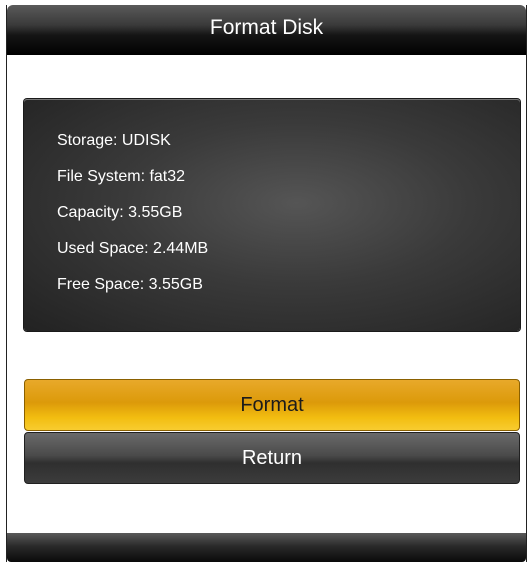  I want to click on format-button: Format, so click(272, 405).